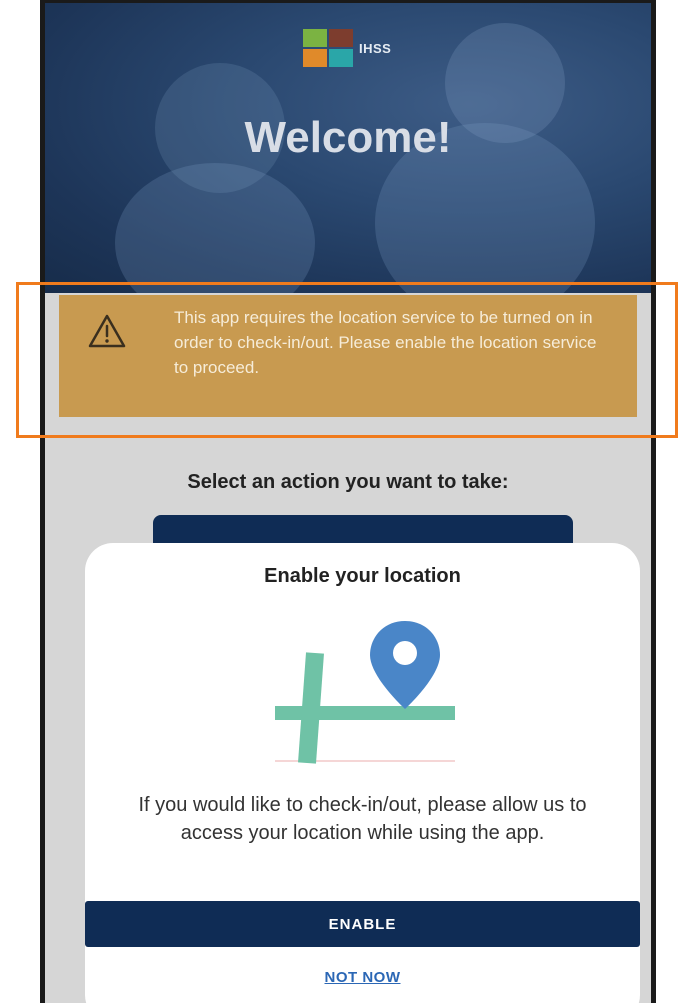 Image resolution: width=679 pixels, height=1003 pixels. What do you see at coordinates (362, 576) in the screenshot?
I see `dialog-title: Enable your location` at bounding box center [362, 576].